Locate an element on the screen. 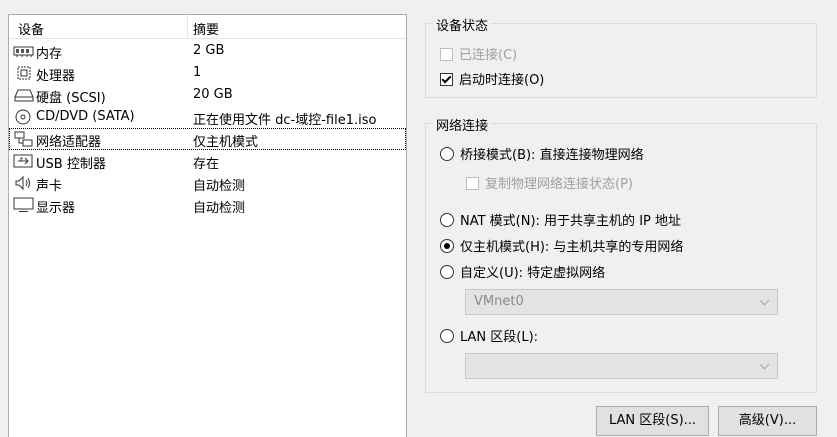 The width and height of the screenshot is (837, 437). device-name: CD/DVD (SATA) is located at coordinates (85, 116).